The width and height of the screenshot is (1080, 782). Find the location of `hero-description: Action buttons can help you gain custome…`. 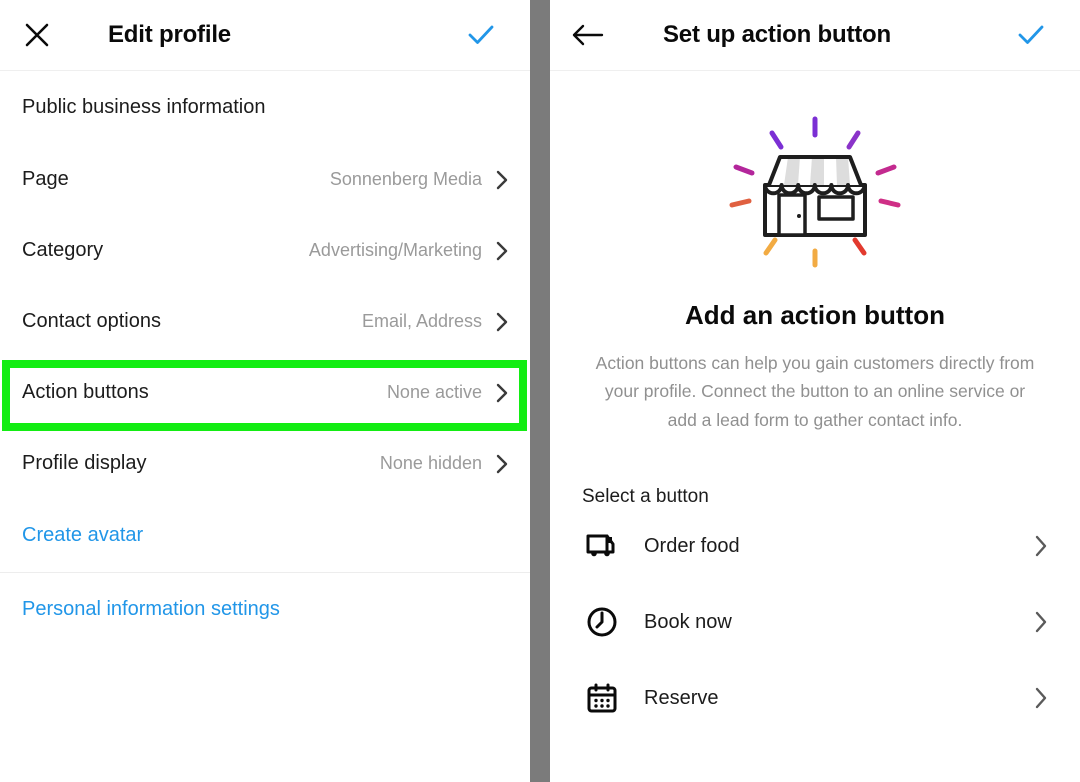

hero-description: Action buttons can help you gain custome… is located at coordinates (815, 391).